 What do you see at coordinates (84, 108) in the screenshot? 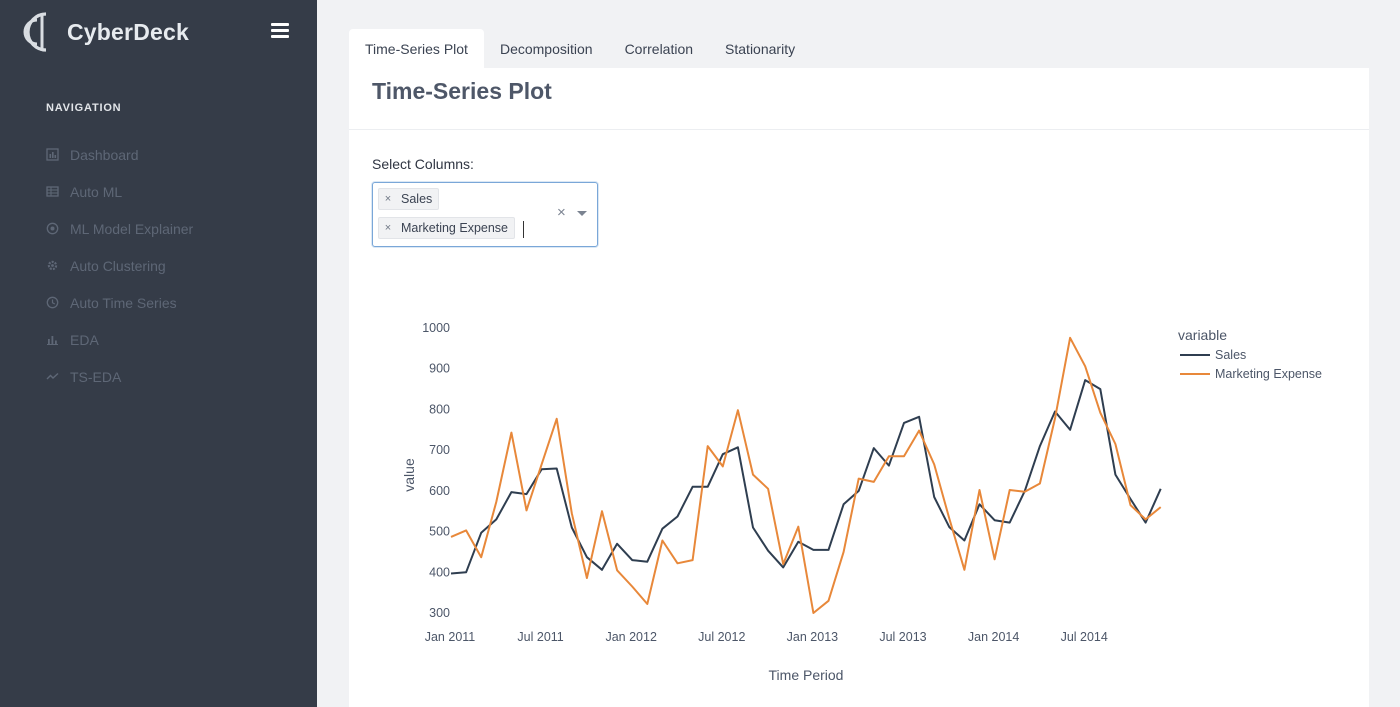
I see `nav-heading: NAVIGATION` at bounding box center [84, 108].